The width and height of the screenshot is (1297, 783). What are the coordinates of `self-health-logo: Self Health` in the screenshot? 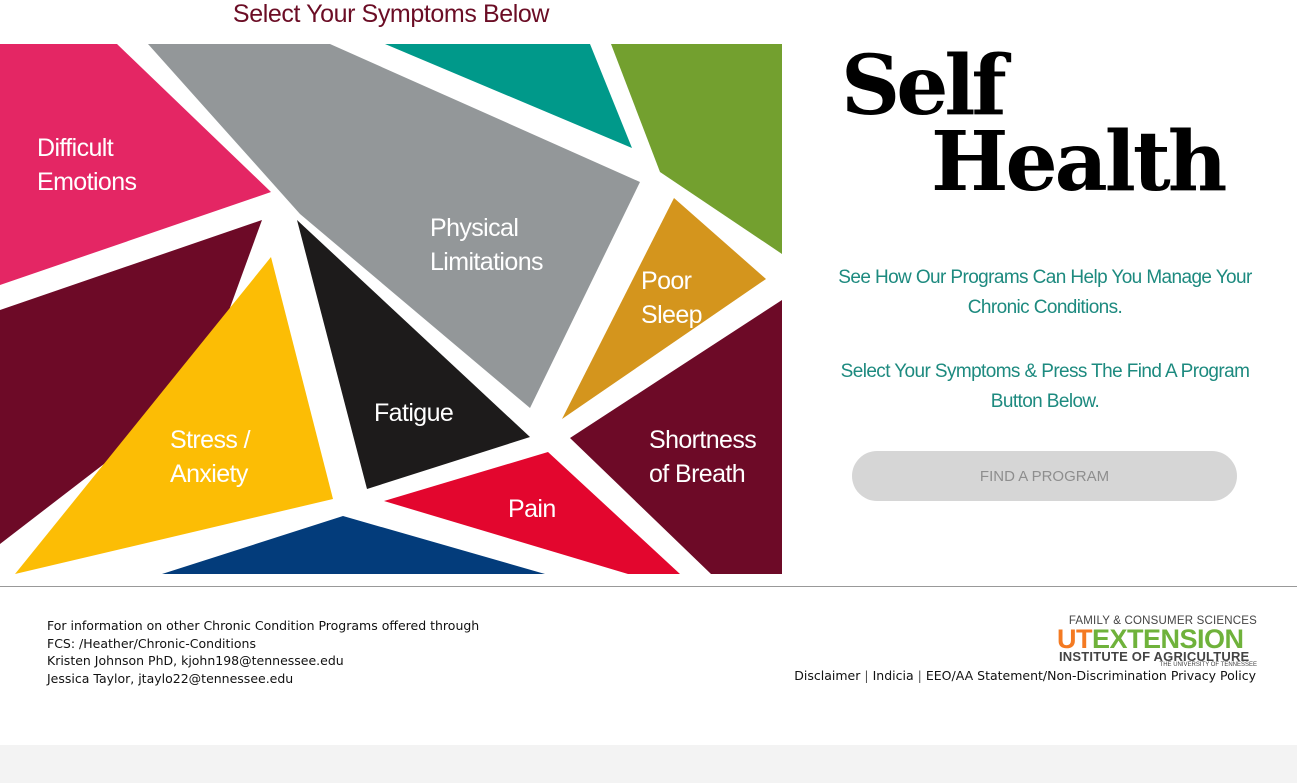 It's located at (1044, 127).